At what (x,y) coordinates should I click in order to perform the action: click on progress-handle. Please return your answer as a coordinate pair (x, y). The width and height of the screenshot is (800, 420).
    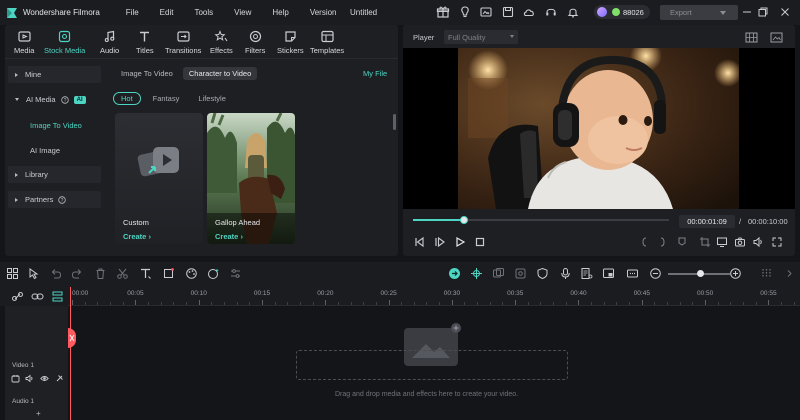
    Looking at the image, I should click on (464, 220).